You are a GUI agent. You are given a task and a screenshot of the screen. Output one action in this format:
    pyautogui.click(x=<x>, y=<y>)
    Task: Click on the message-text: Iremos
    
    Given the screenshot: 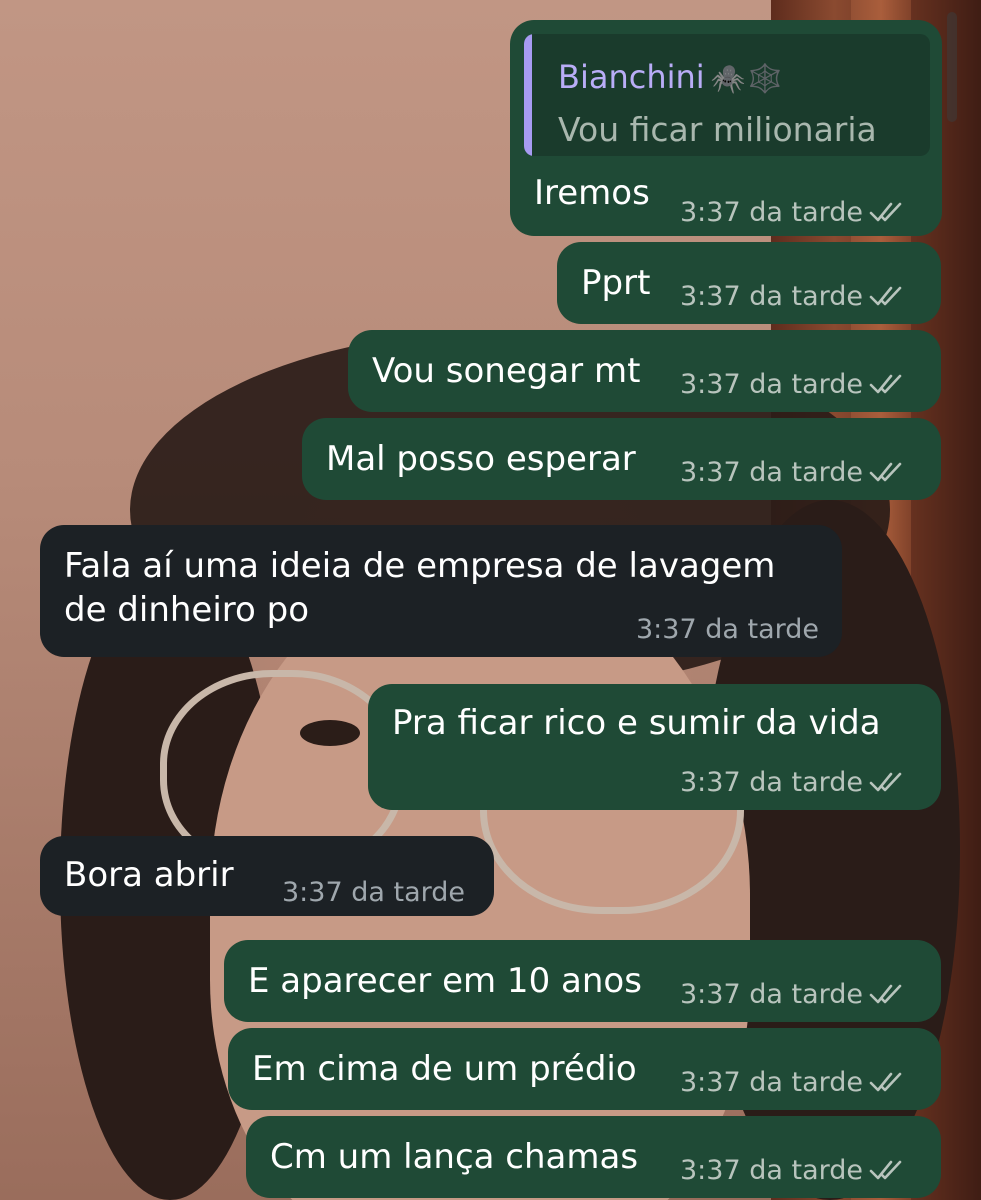 What is the action you would take?
    pyautogui.click(x=592, y=193)
    